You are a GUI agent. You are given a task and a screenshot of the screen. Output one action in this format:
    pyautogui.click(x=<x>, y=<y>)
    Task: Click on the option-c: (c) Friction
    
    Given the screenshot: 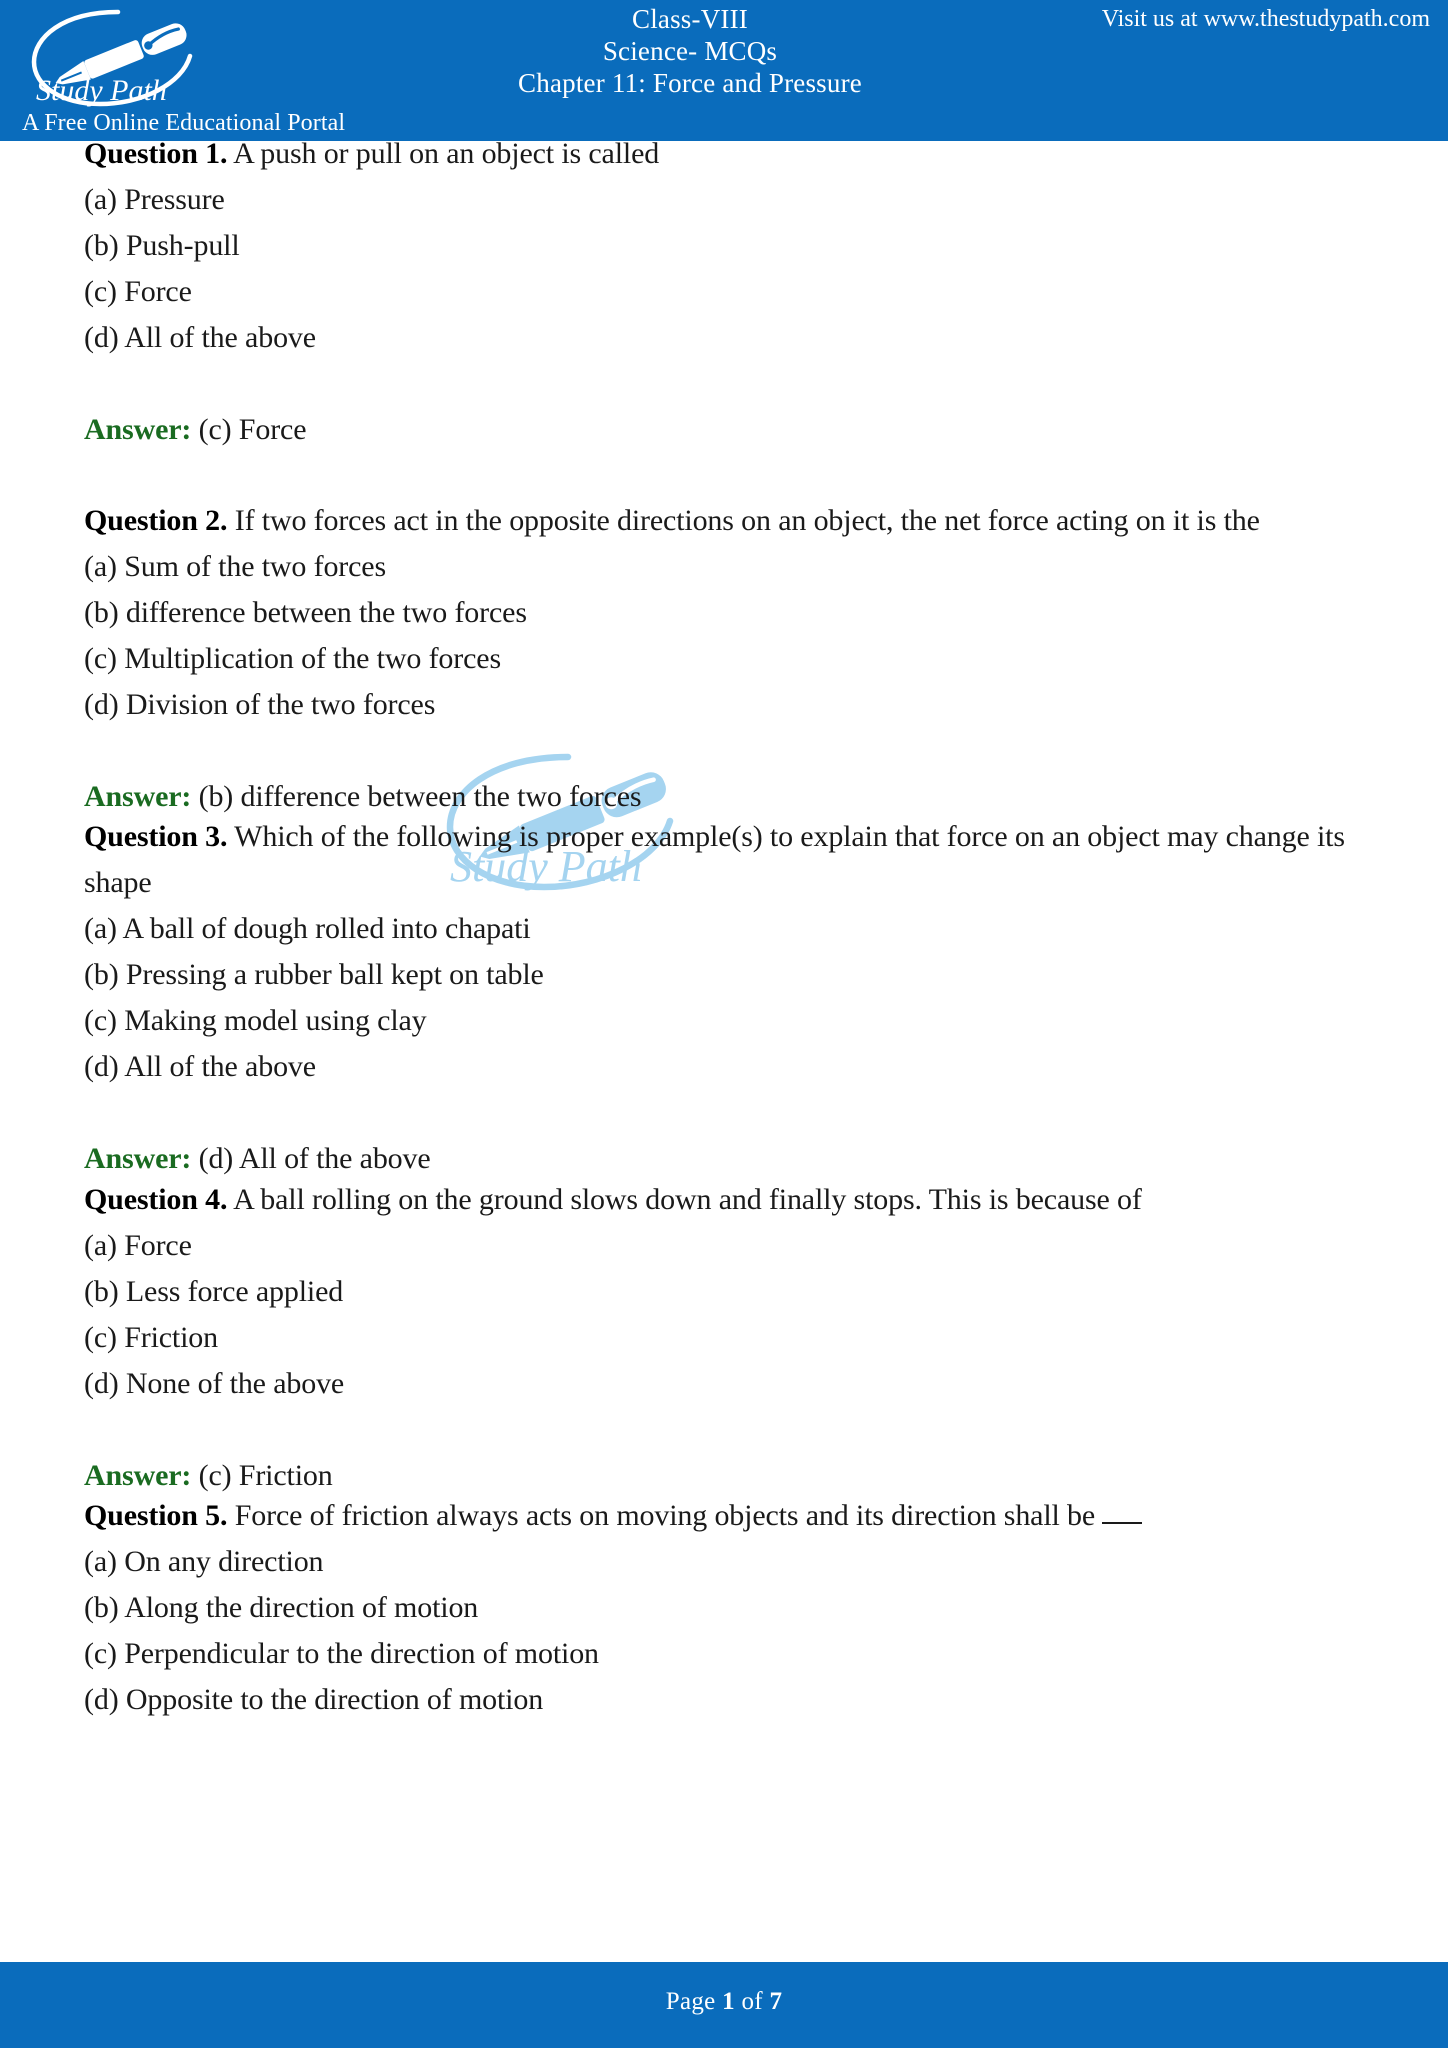 What is the action you would take?
    pyautogui.click(x=729, y=1338)
    